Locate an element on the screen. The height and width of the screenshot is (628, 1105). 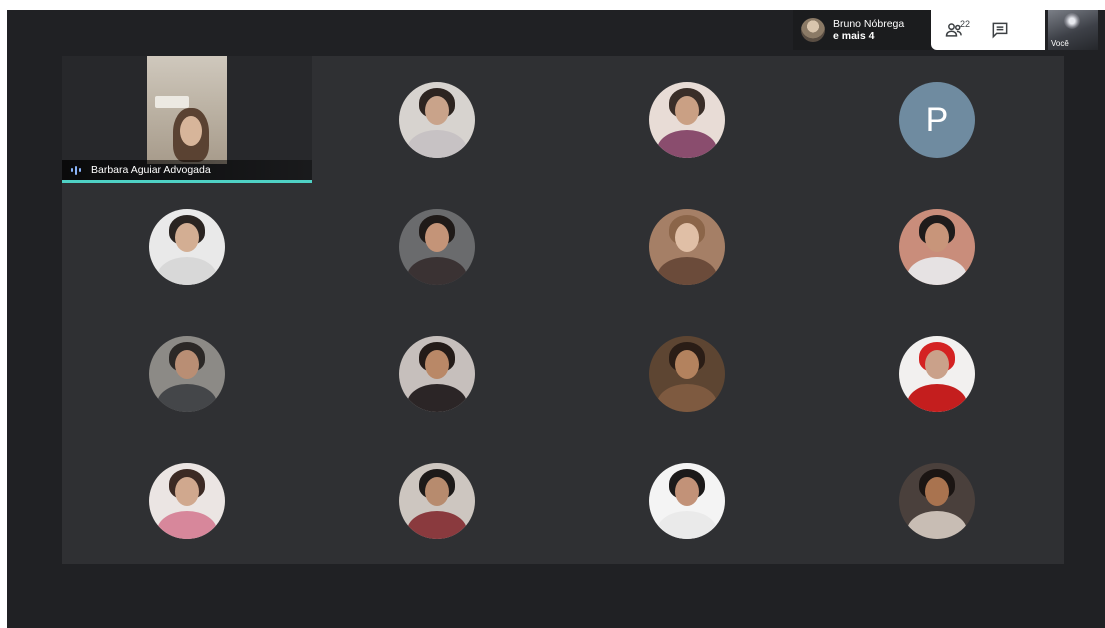
participant-initial-avatar: P is located at coordinates (937, 120).